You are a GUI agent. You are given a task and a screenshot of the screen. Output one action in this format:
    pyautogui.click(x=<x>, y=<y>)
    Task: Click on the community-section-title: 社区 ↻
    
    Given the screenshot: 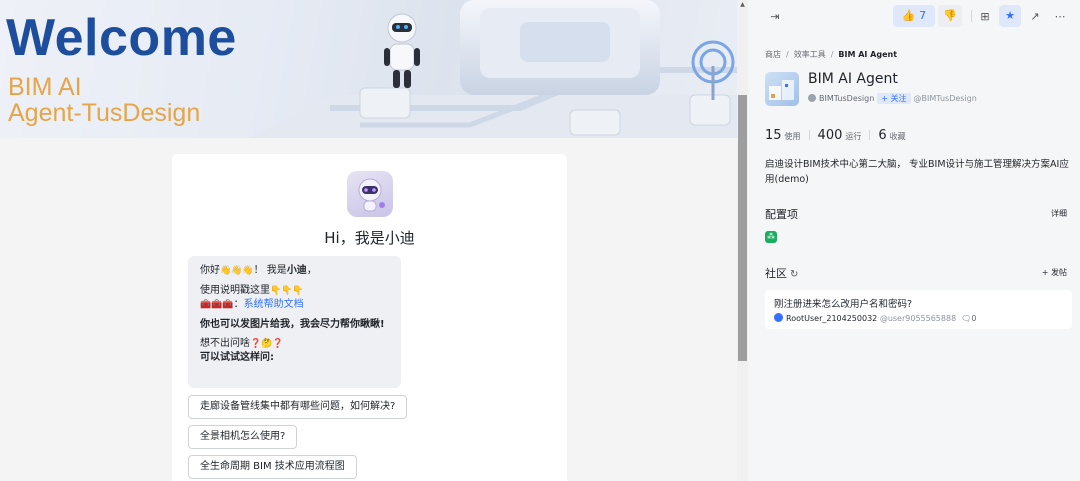 What is the action you would take?
    pyautogui.click(x=781, y=273)
    